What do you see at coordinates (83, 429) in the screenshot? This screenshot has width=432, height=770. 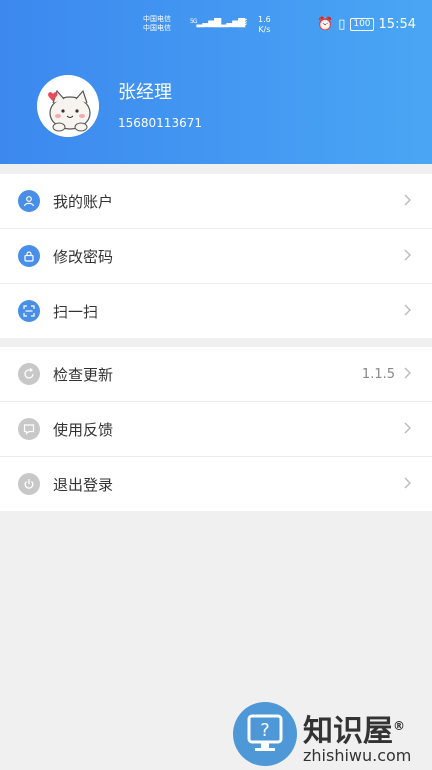 I see `menu-label: 使用反馈` at bounding box center [83, 429].